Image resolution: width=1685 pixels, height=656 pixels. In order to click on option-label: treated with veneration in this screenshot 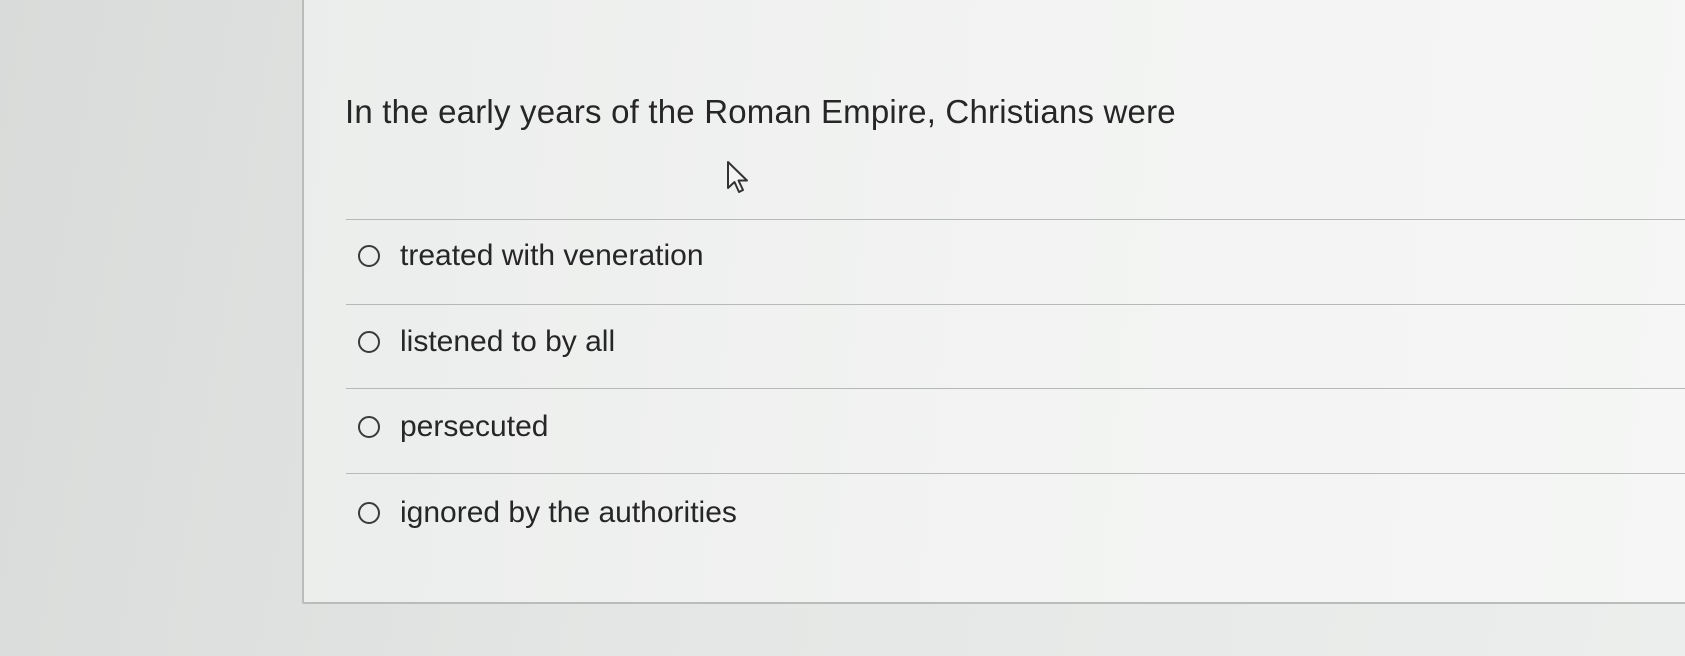, I will do `click(552, 255)`.